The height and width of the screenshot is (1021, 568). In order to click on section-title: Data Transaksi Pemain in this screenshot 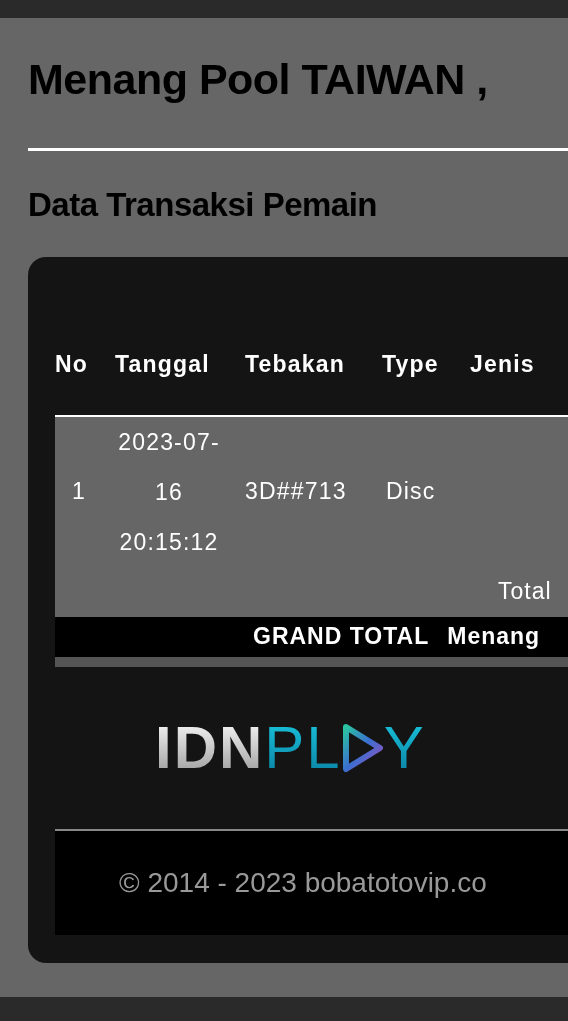, I will do `click(203, 205)`.